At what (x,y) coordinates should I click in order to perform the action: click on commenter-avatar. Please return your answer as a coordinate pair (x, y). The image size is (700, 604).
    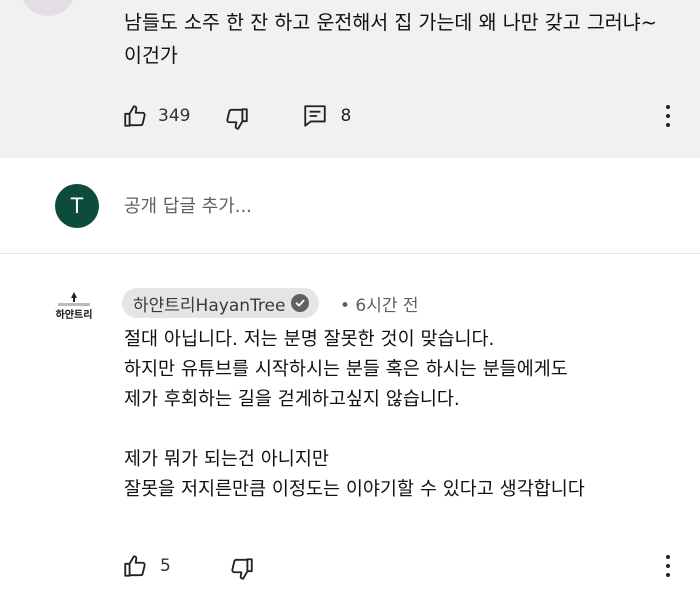
    Looking at the image, I should click on (48, 8).